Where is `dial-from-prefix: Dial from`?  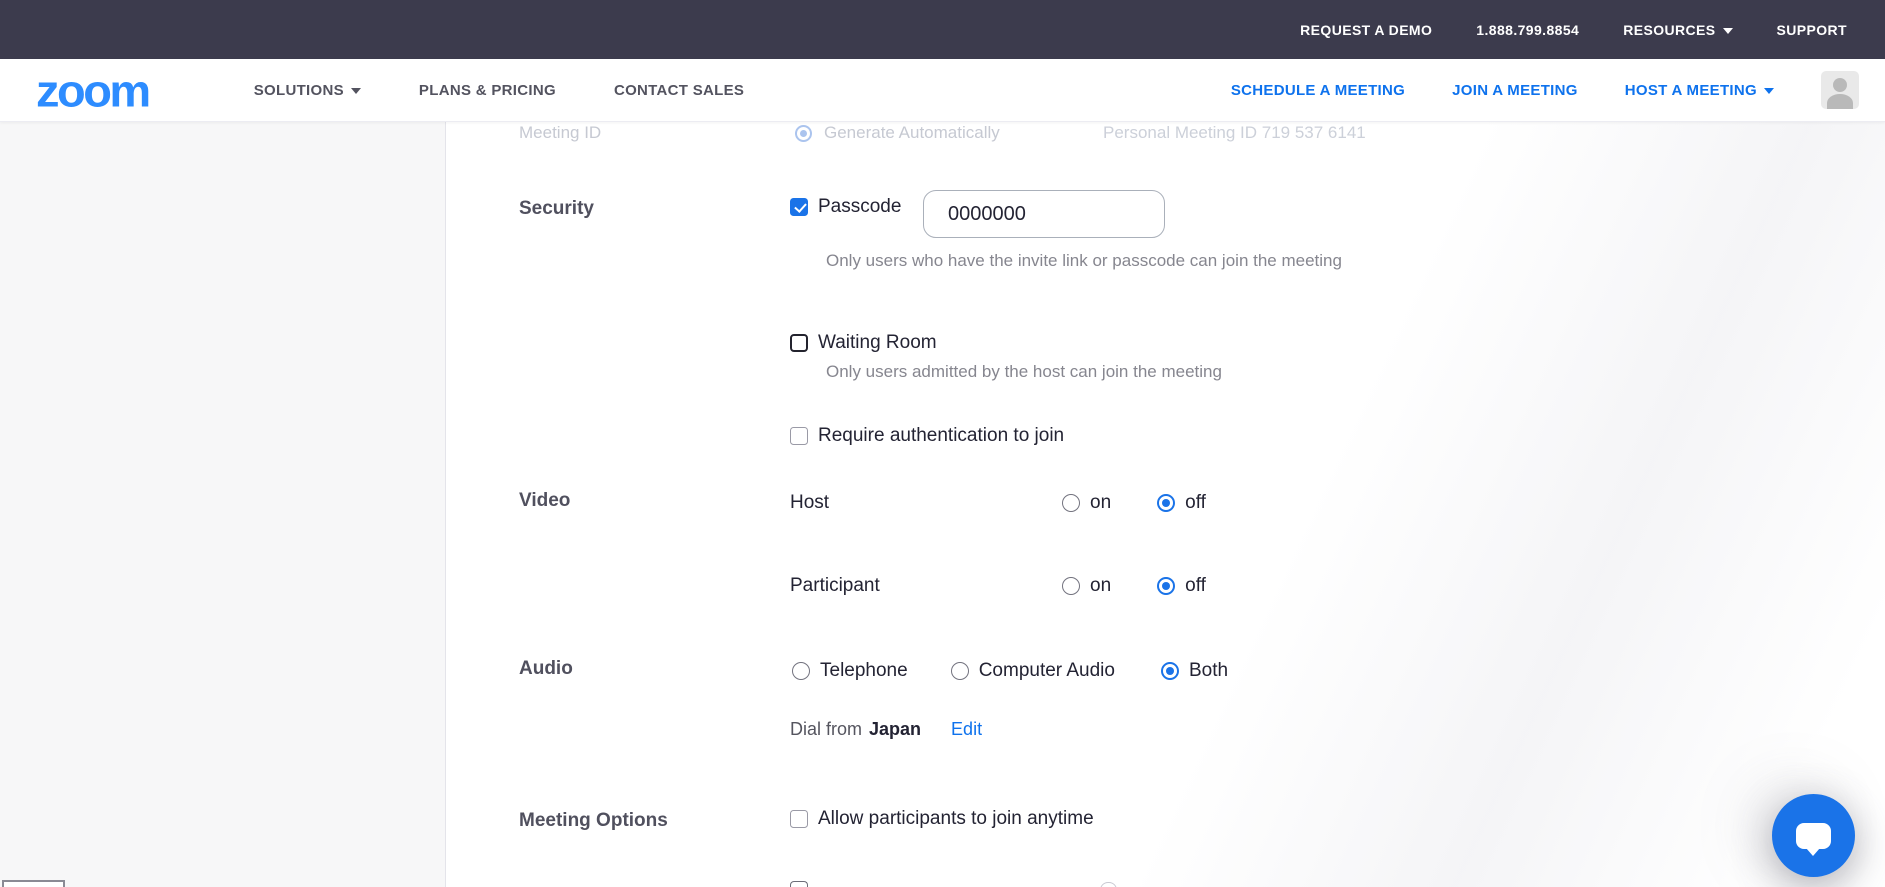
dial-from-prefix: Dial from is located at coordinates (826, 729).